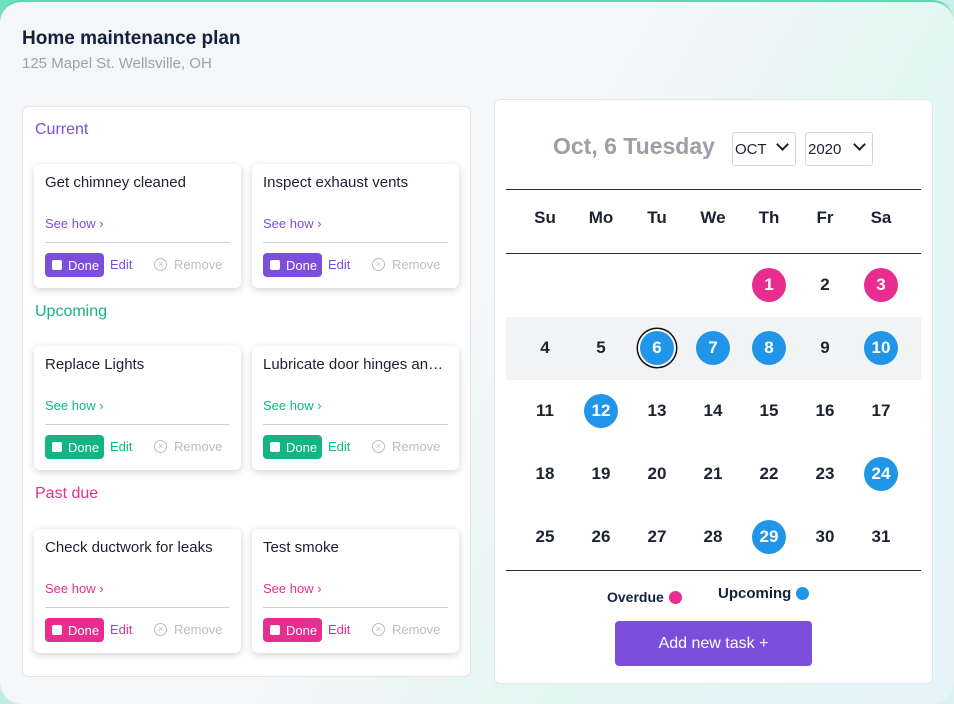 Image resolution: width=954 pixels, height=704 pixels. What do you see at coordinates (657, 348) in the screenshot?
I see `calendar-day-6: 6` at bounding box center [657, 348].